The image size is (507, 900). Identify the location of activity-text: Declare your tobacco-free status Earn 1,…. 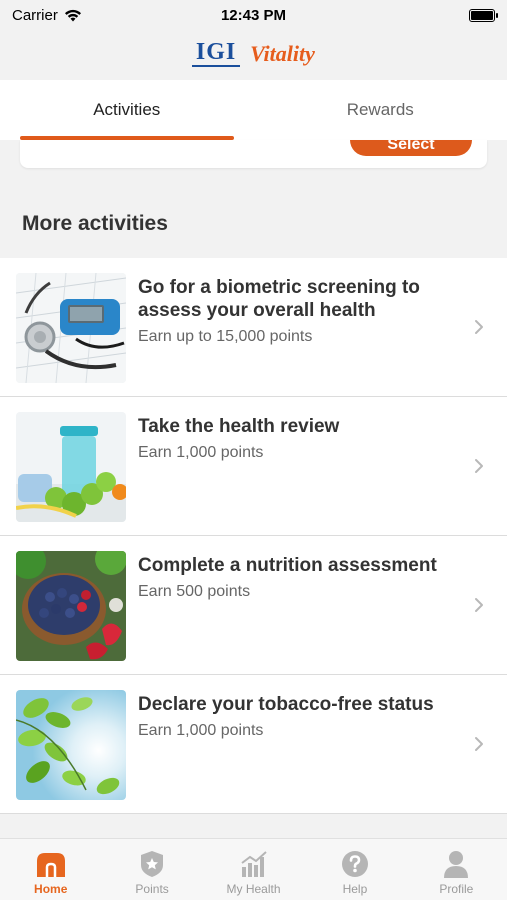
(293, 716).